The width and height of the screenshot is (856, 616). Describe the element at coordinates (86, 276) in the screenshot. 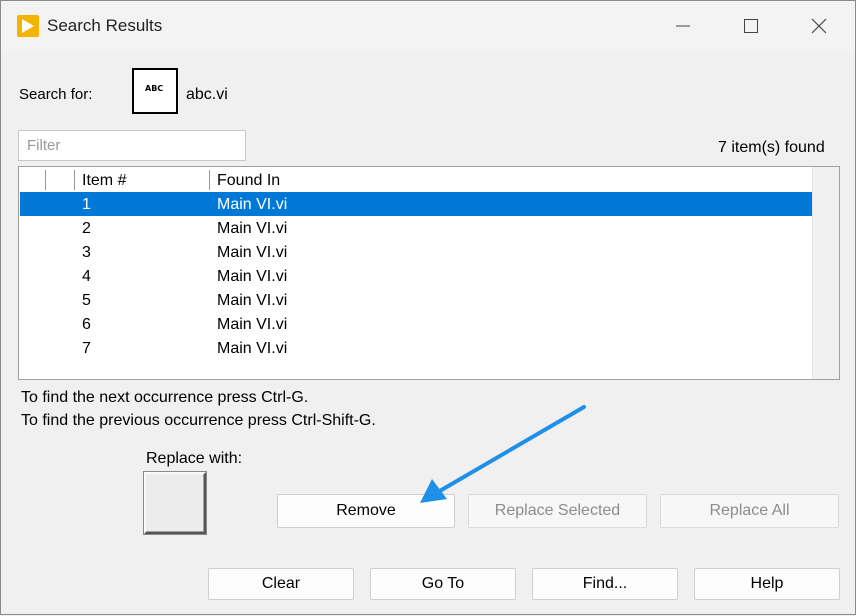

I see `row-item-number: 4` at that location.